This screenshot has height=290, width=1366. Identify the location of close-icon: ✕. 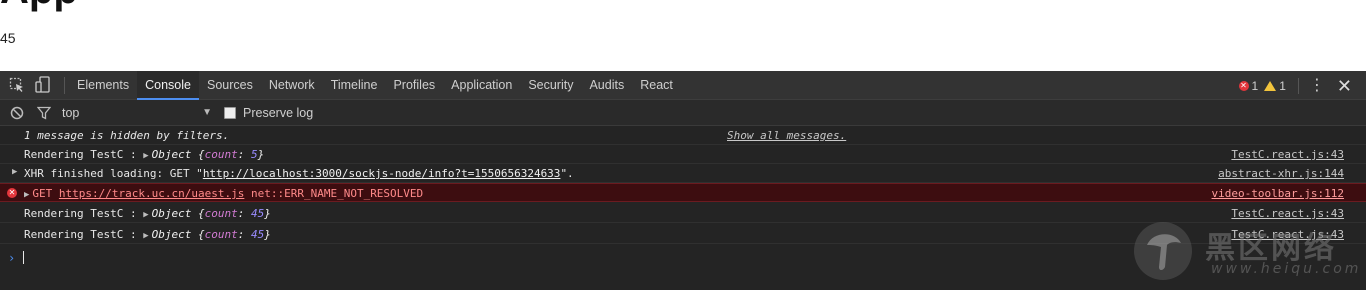
(1344, 86).